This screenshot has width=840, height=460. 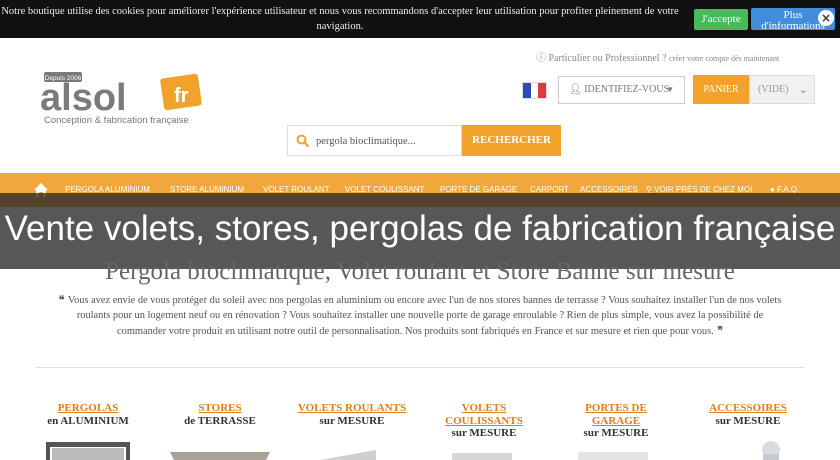 I want to click on category-accessoires: ACCESSOIRES sur MESURE, so click(x=748, y=414).